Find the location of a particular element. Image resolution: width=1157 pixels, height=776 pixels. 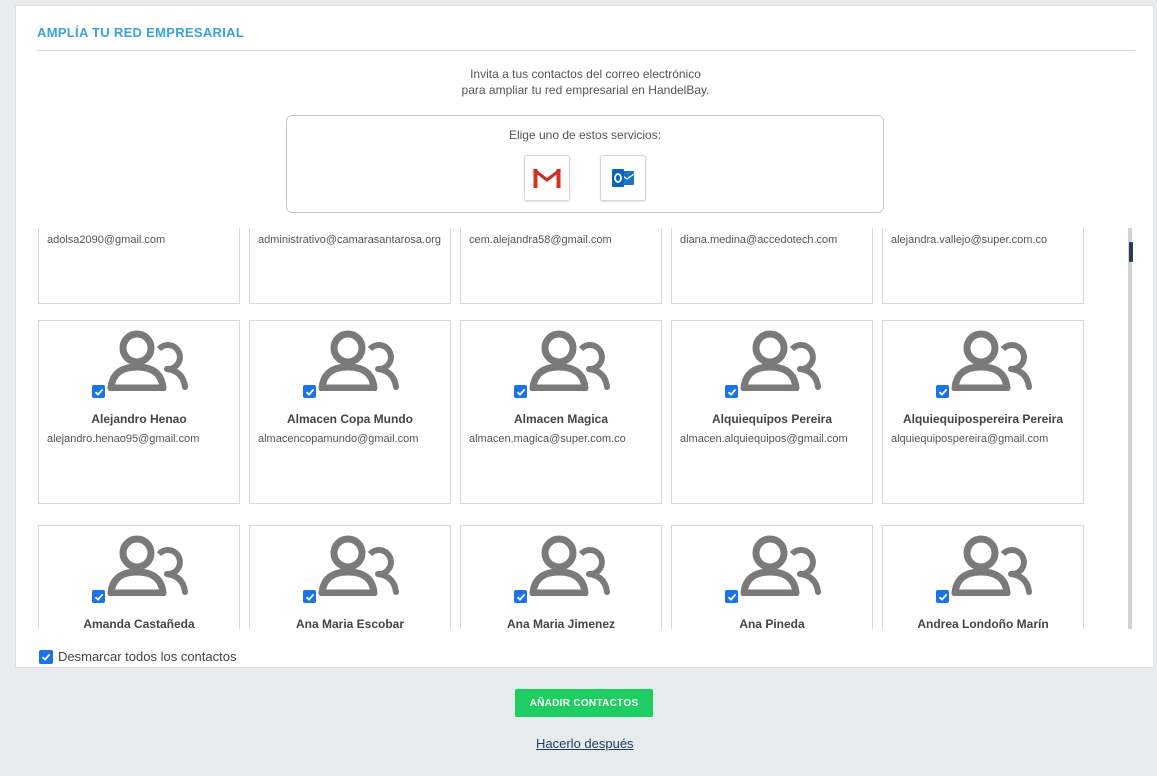

scrollbar-thumb is located at coordinates (1131, 252).